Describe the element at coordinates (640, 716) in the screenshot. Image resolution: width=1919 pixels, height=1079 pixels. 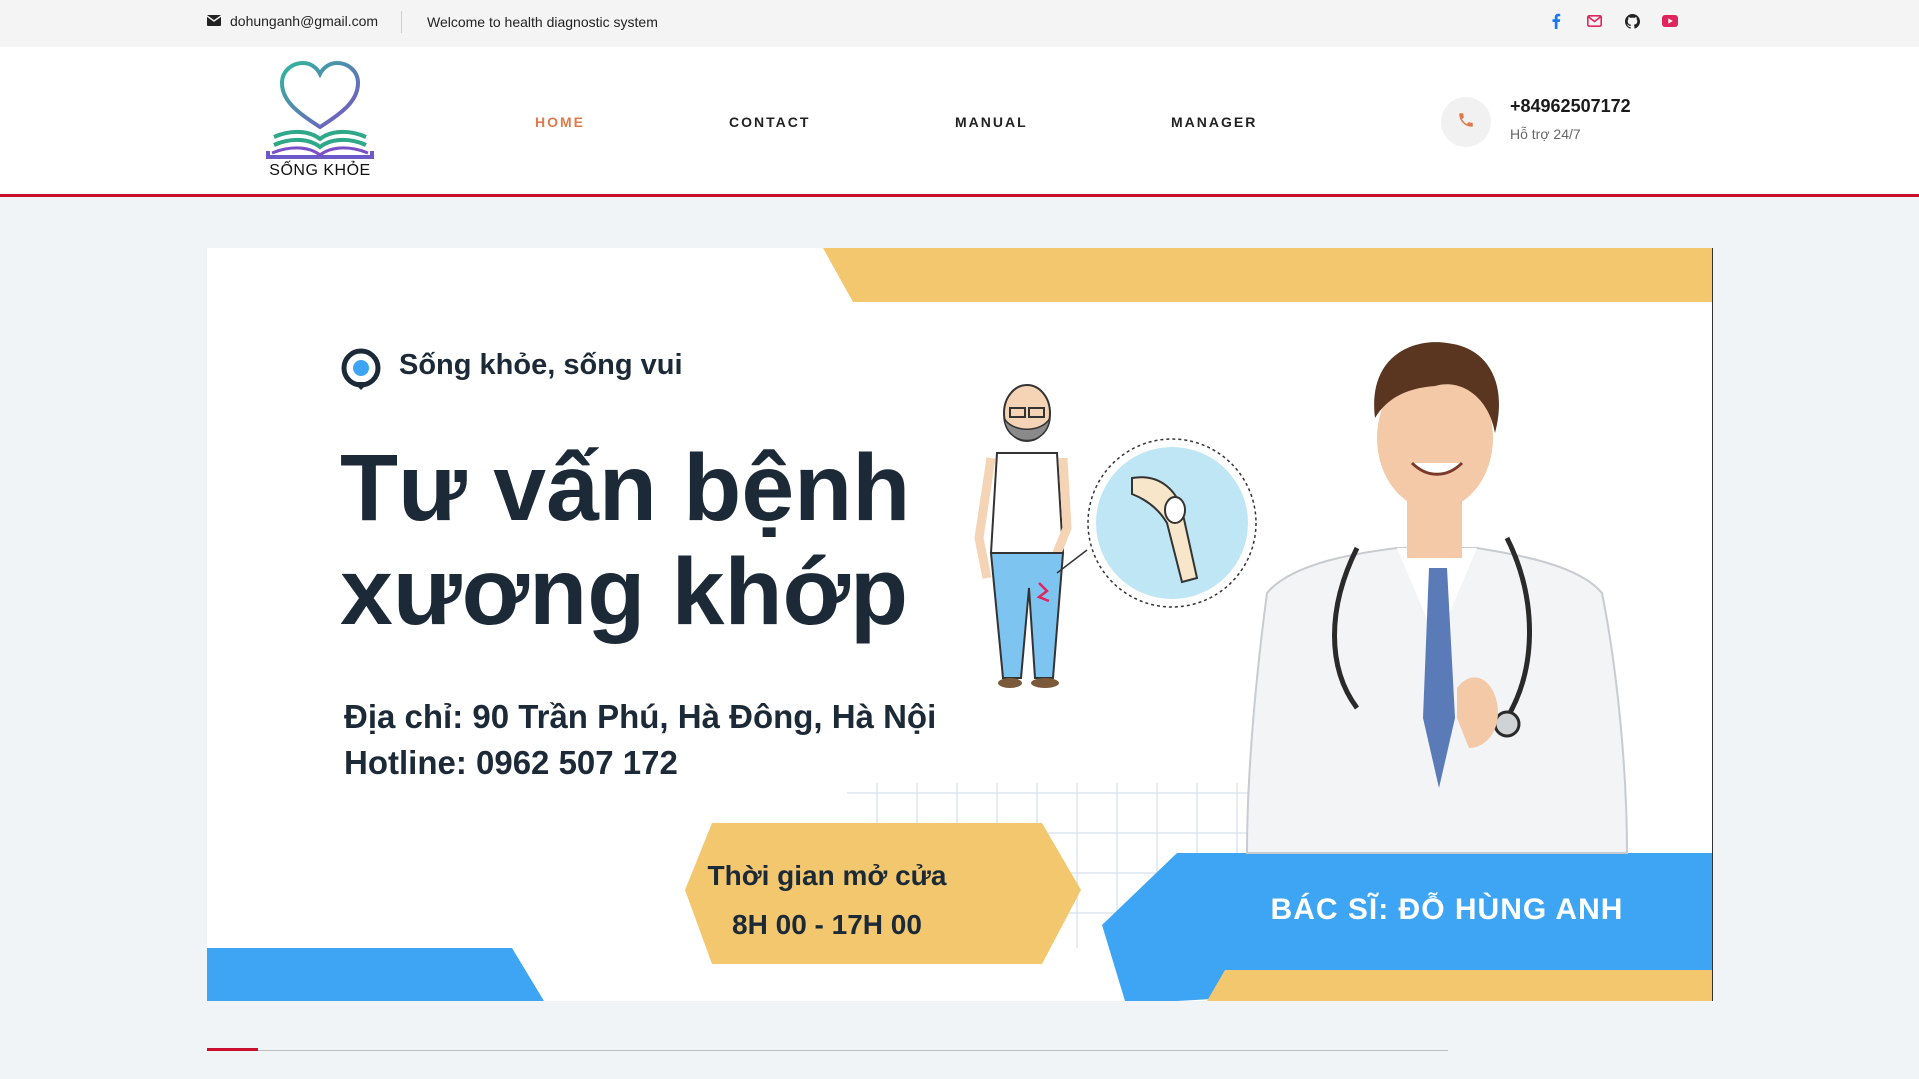
I see `banner-address: Địa chỉ: 90 Trần Phú, Hà Đông, Hà Nội` at that location.